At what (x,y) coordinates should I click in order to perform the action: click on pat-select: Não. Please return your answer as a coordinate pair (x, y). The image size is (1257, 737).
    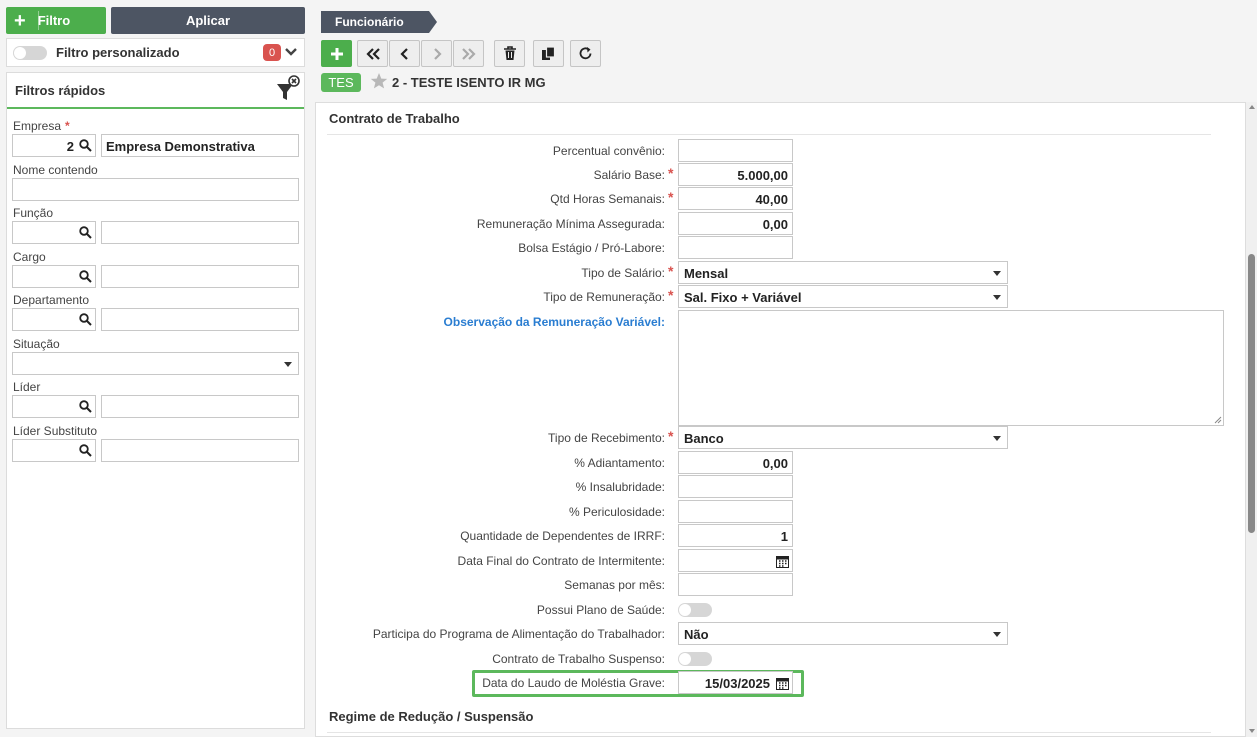
    Looking at the image, I should click on (843, 633).